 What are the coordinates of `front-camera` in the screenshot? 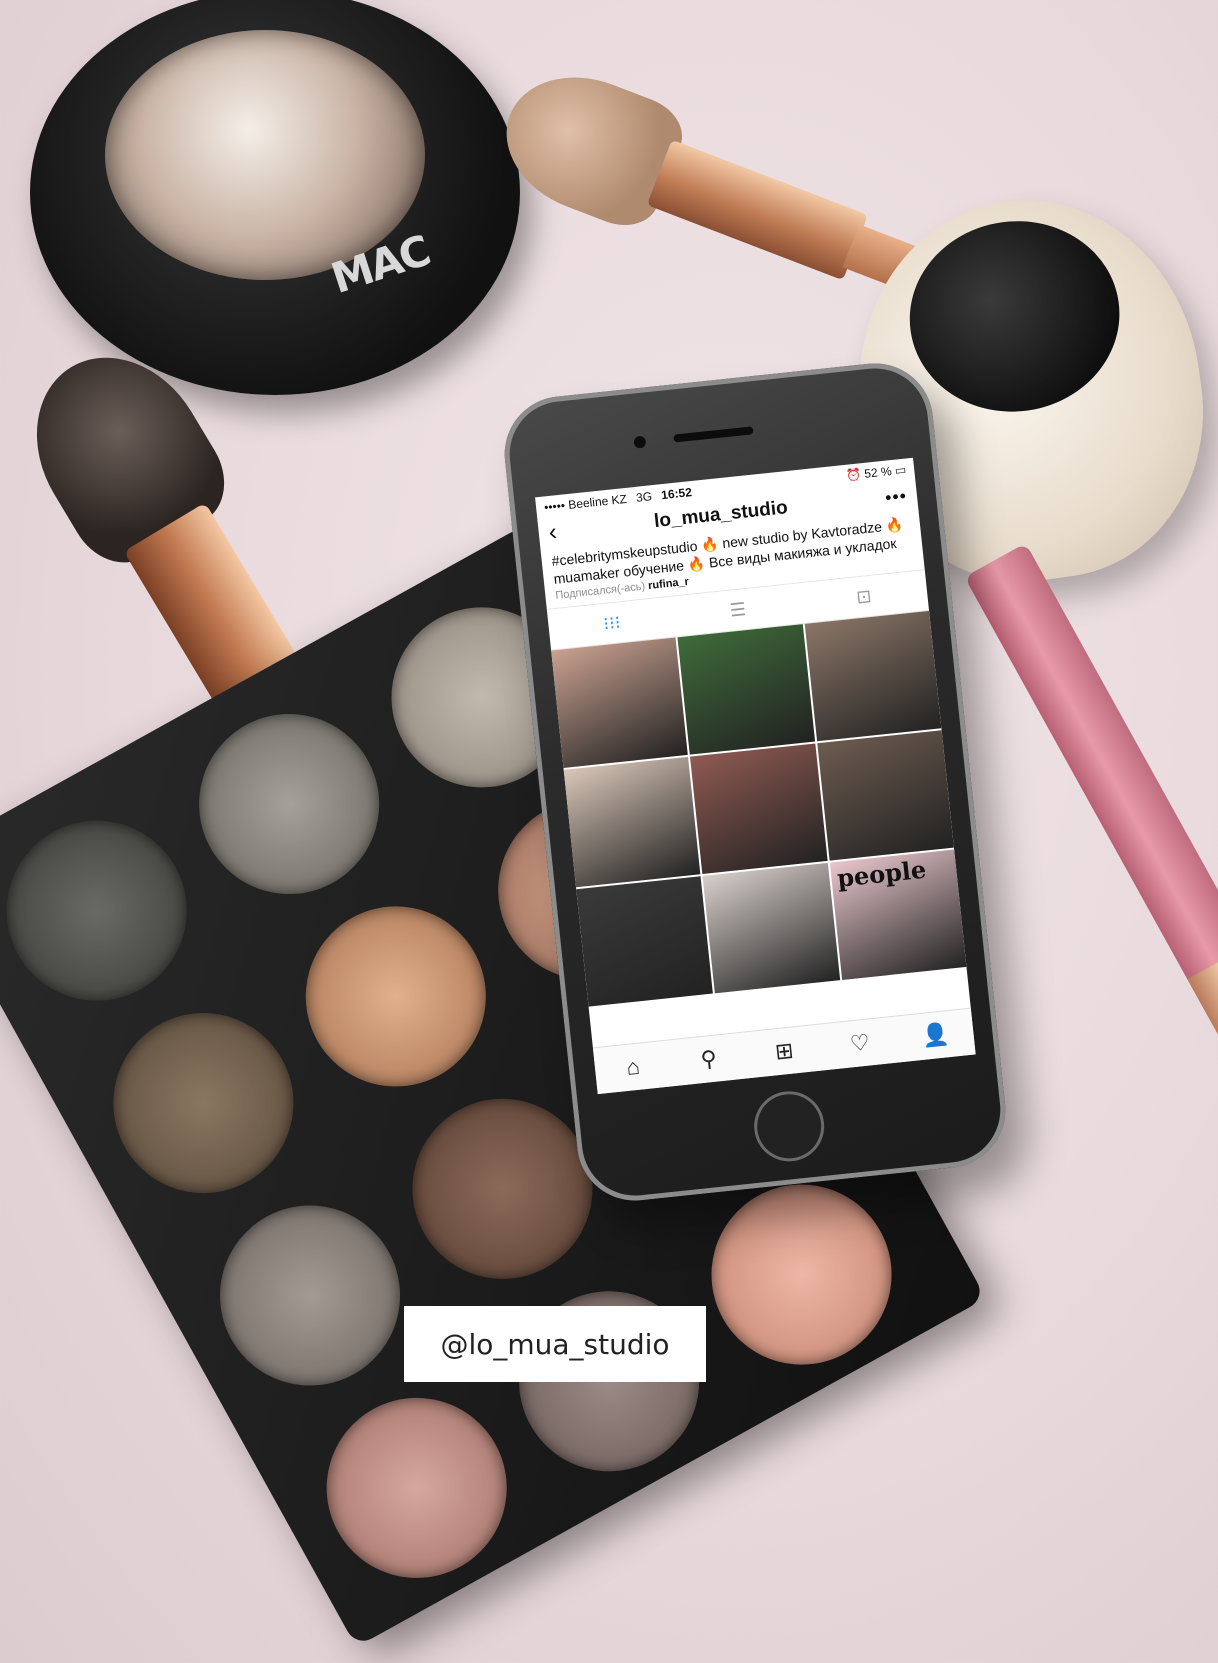 It's located at (640, 442).